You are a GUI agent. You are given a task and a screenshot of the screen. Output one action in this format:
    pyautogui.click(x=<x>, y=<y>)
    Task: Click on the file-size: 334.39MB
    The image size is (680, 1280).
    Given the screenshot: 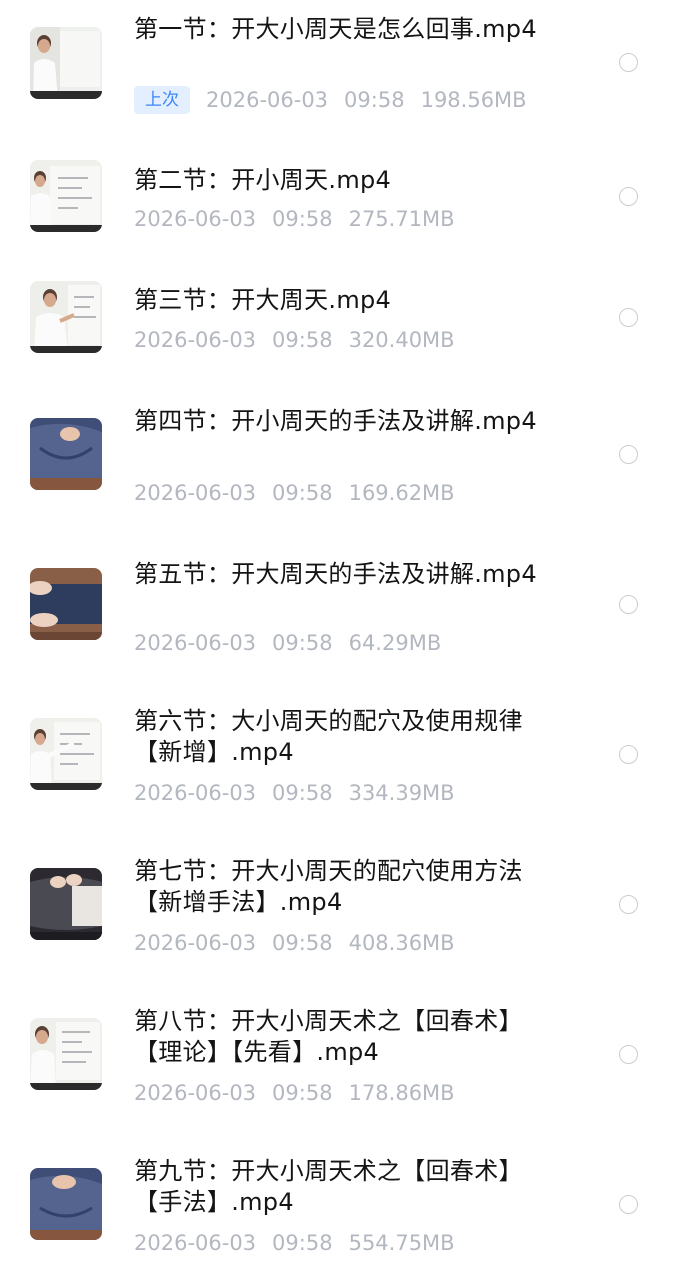 What is the action you would take?
    pyautogui.click(x=401, y=793)
    